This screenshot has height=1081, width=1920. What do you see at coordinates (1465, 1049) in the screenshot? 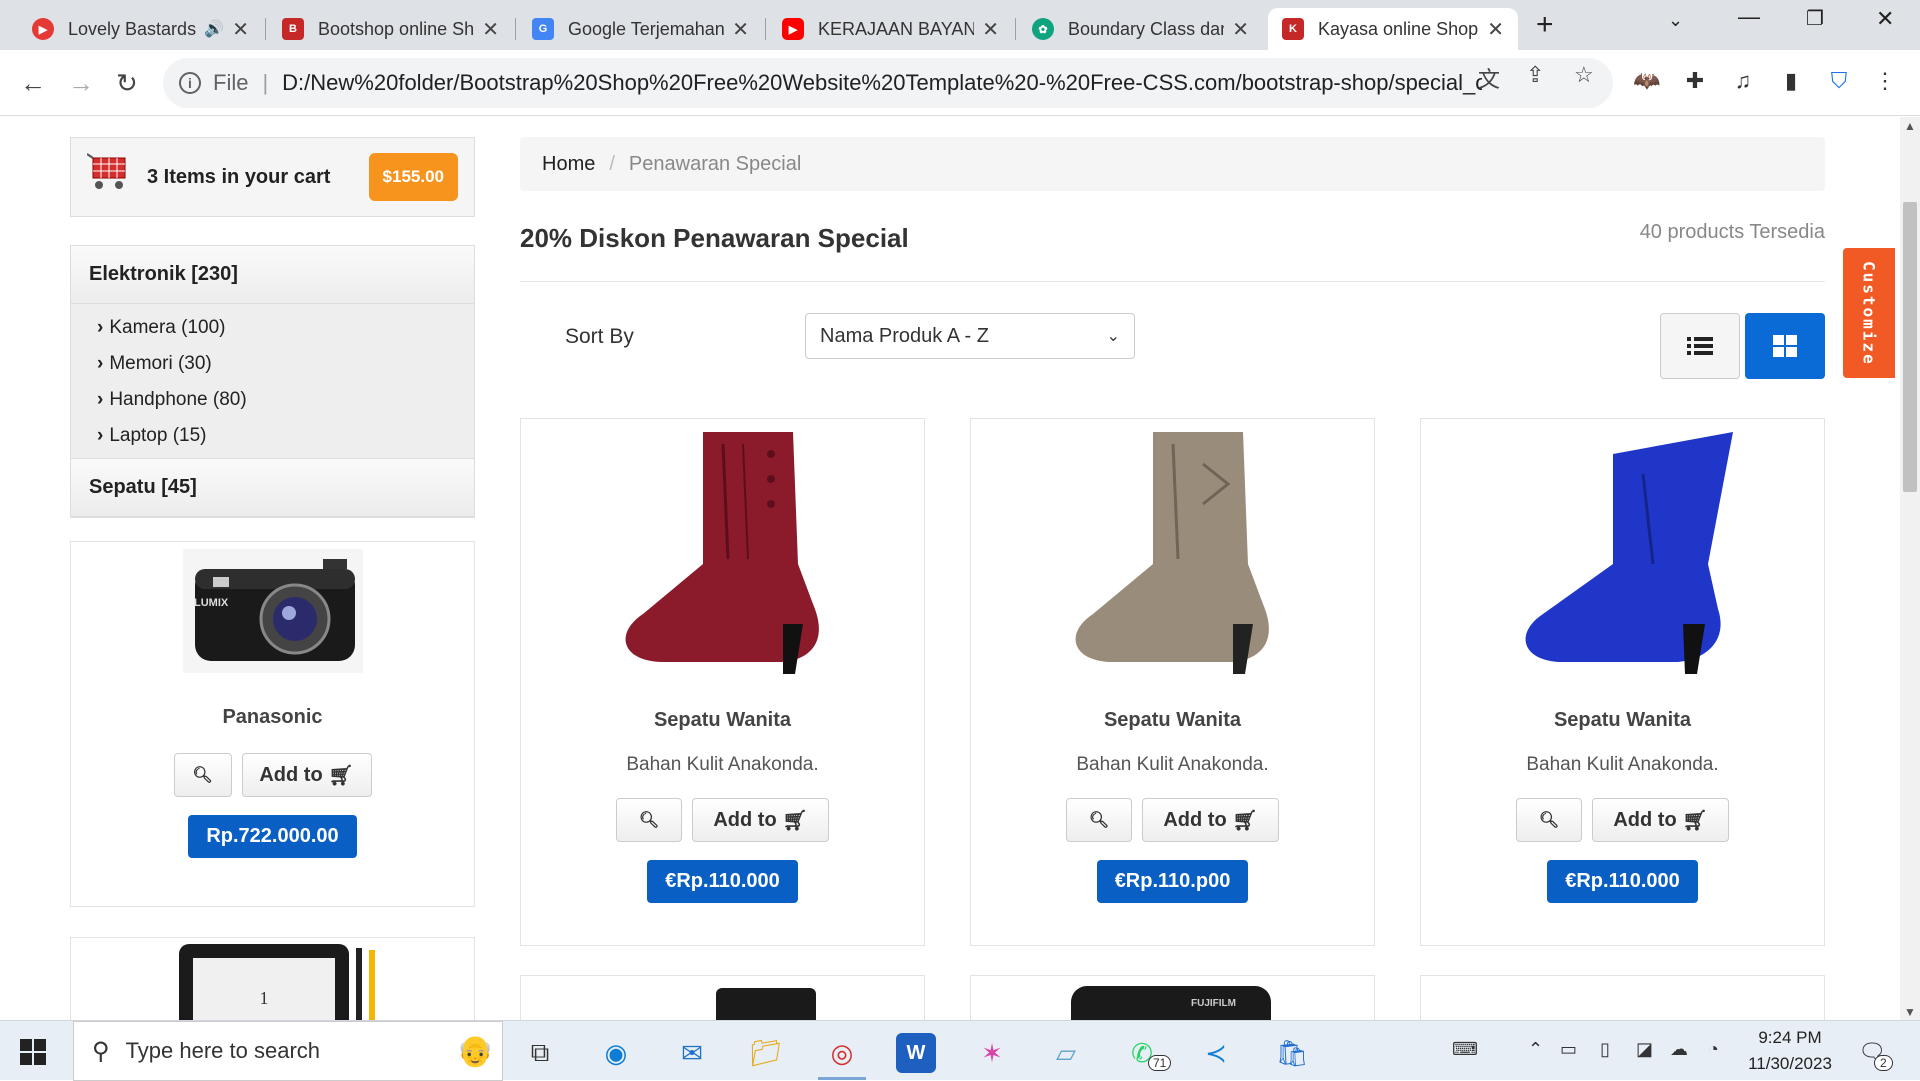
I see `keyboard-icon: ⌨` at bounding box center [1465, 1049].